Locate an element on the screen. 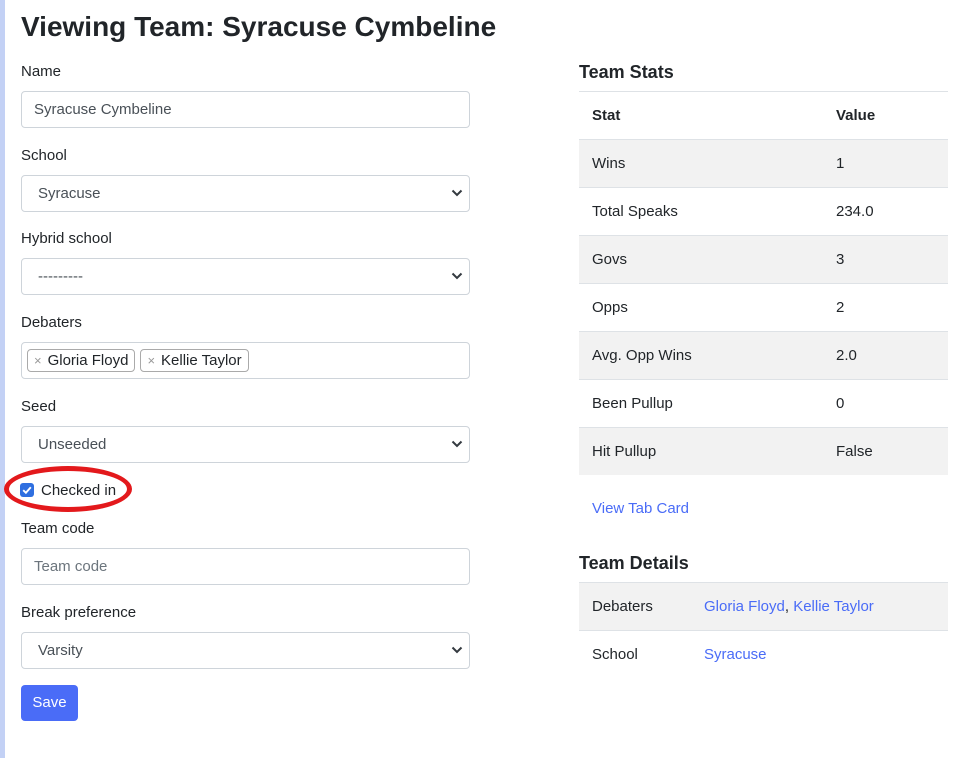  debaters-multiselect: × Gloria Floyd × Kellie Taylor is located at coordinates (245, 360).